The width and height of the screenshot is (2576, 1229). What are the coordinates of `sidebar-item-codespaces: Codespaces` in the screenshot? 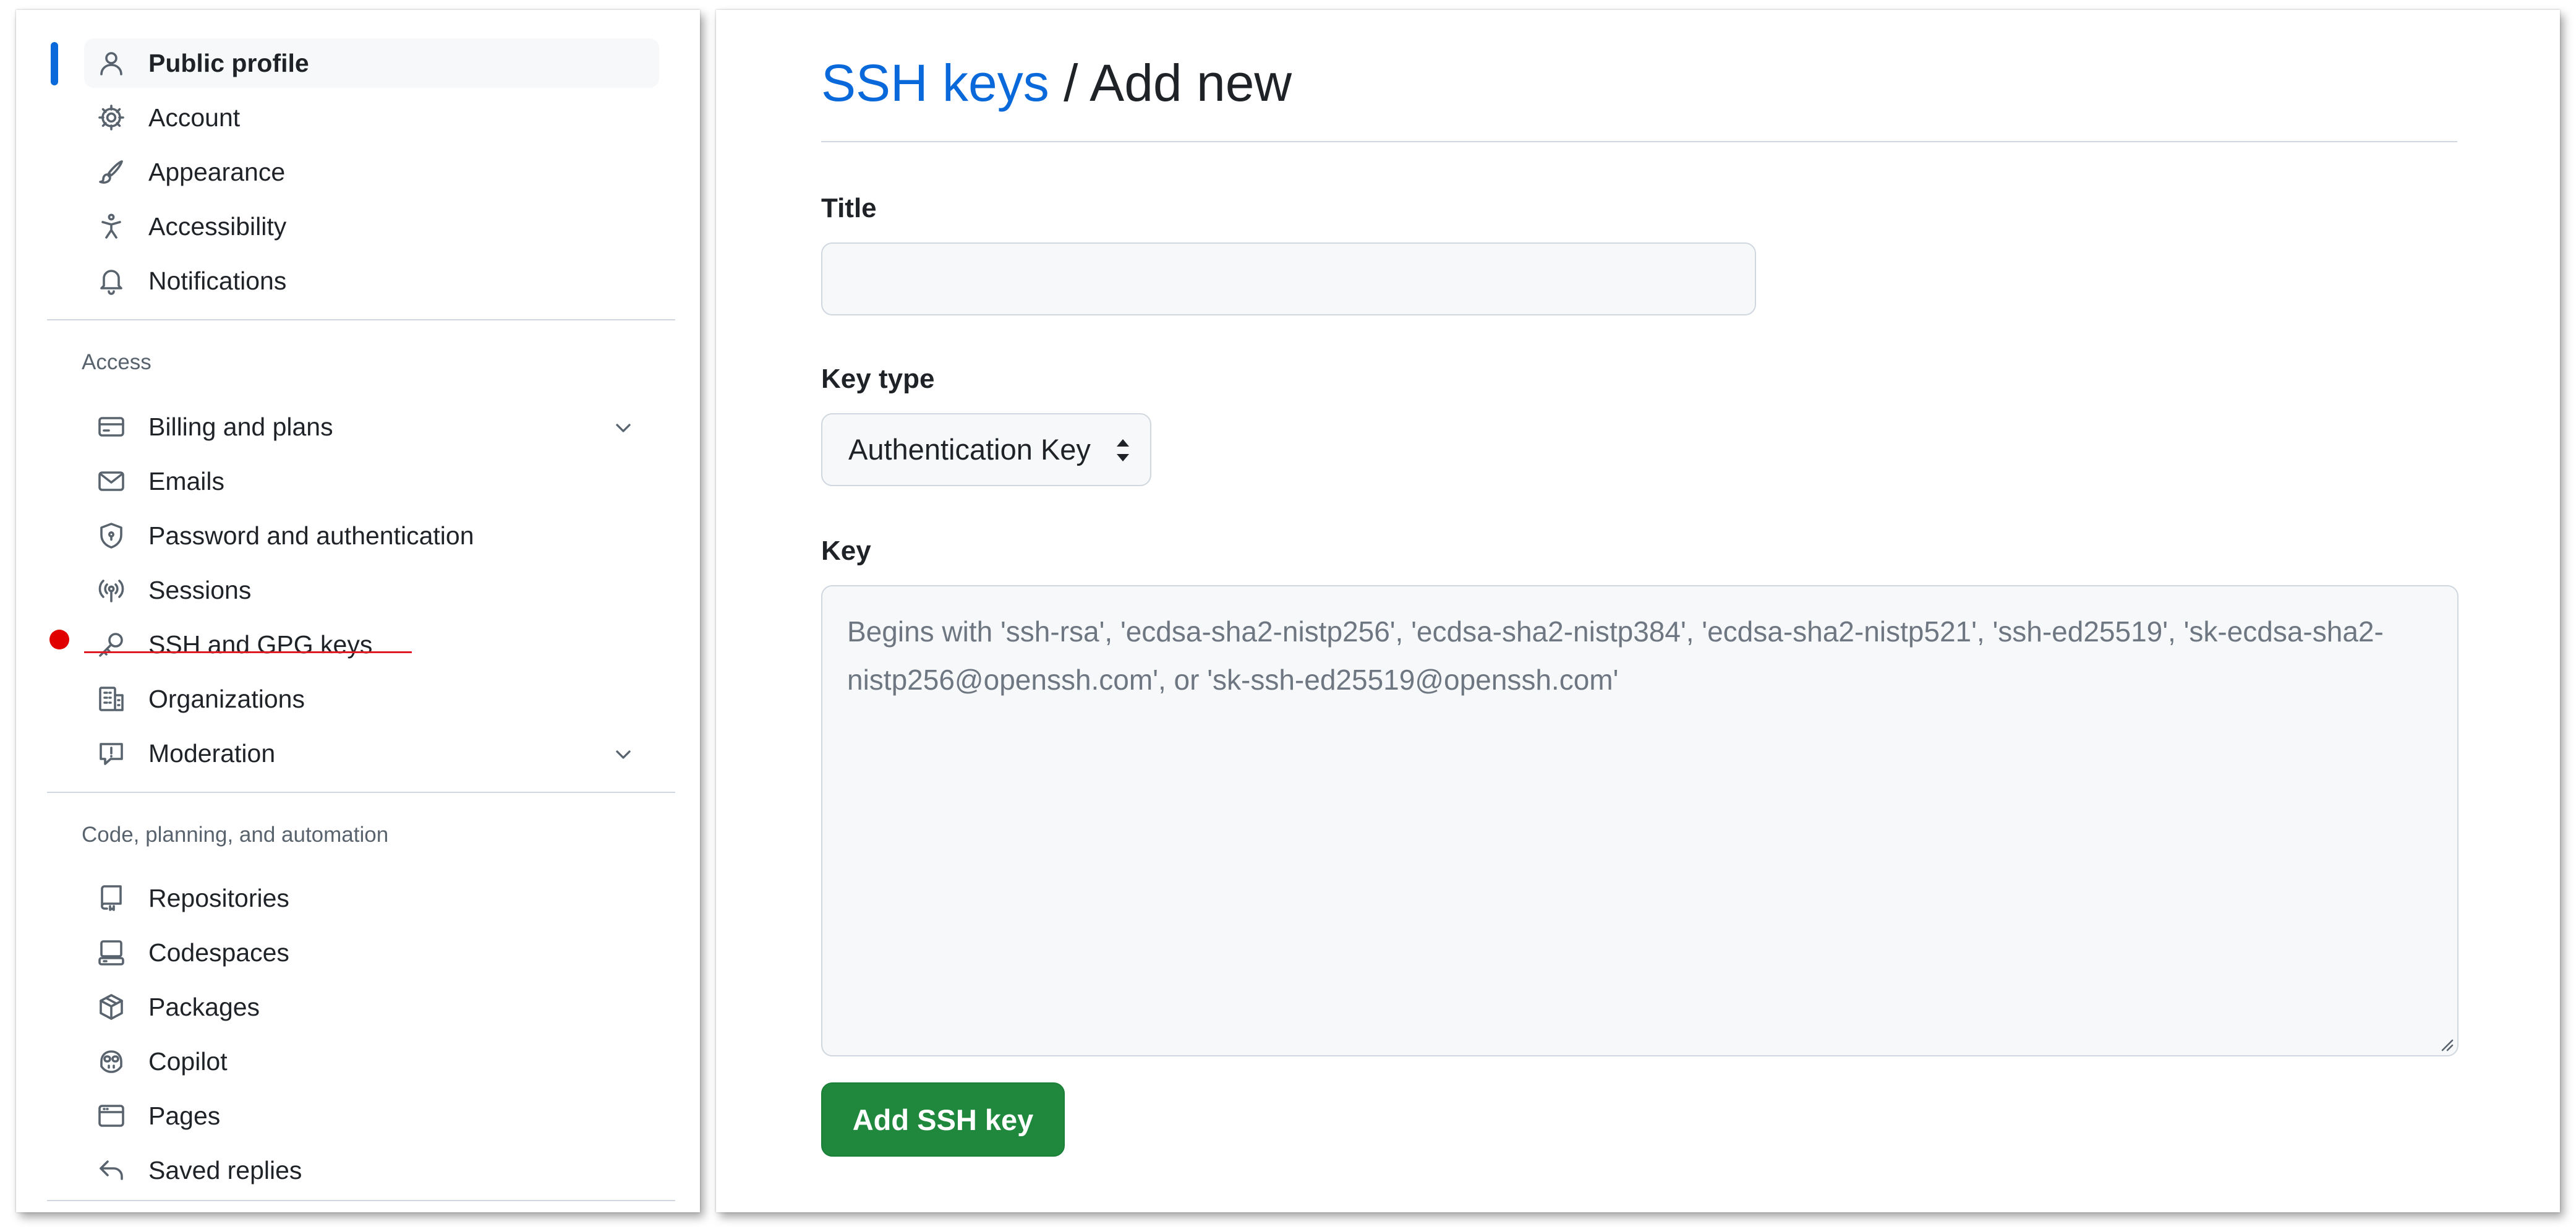 It's located at (371, 952).